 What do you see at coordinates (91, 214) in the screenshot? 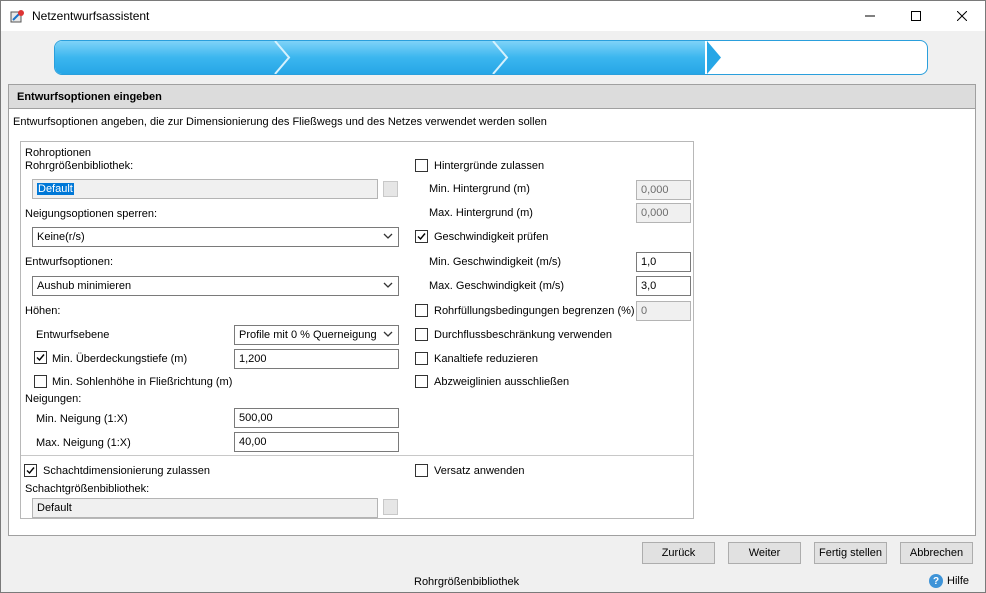
I see `slope-lock-label: Neigungsoptionen sperren:` at bounding box center [91, 214].